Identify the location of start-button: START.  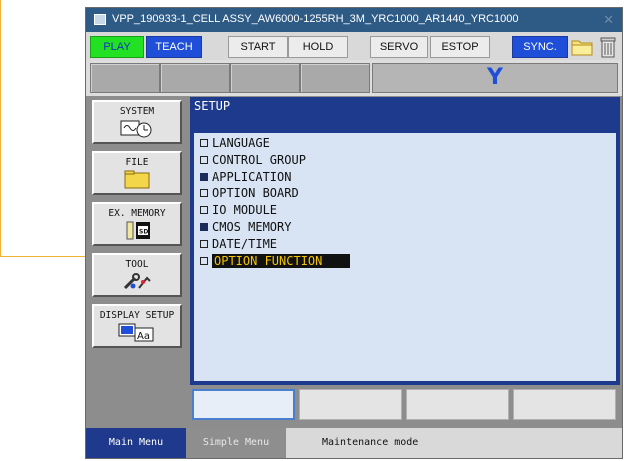
(258, 47).